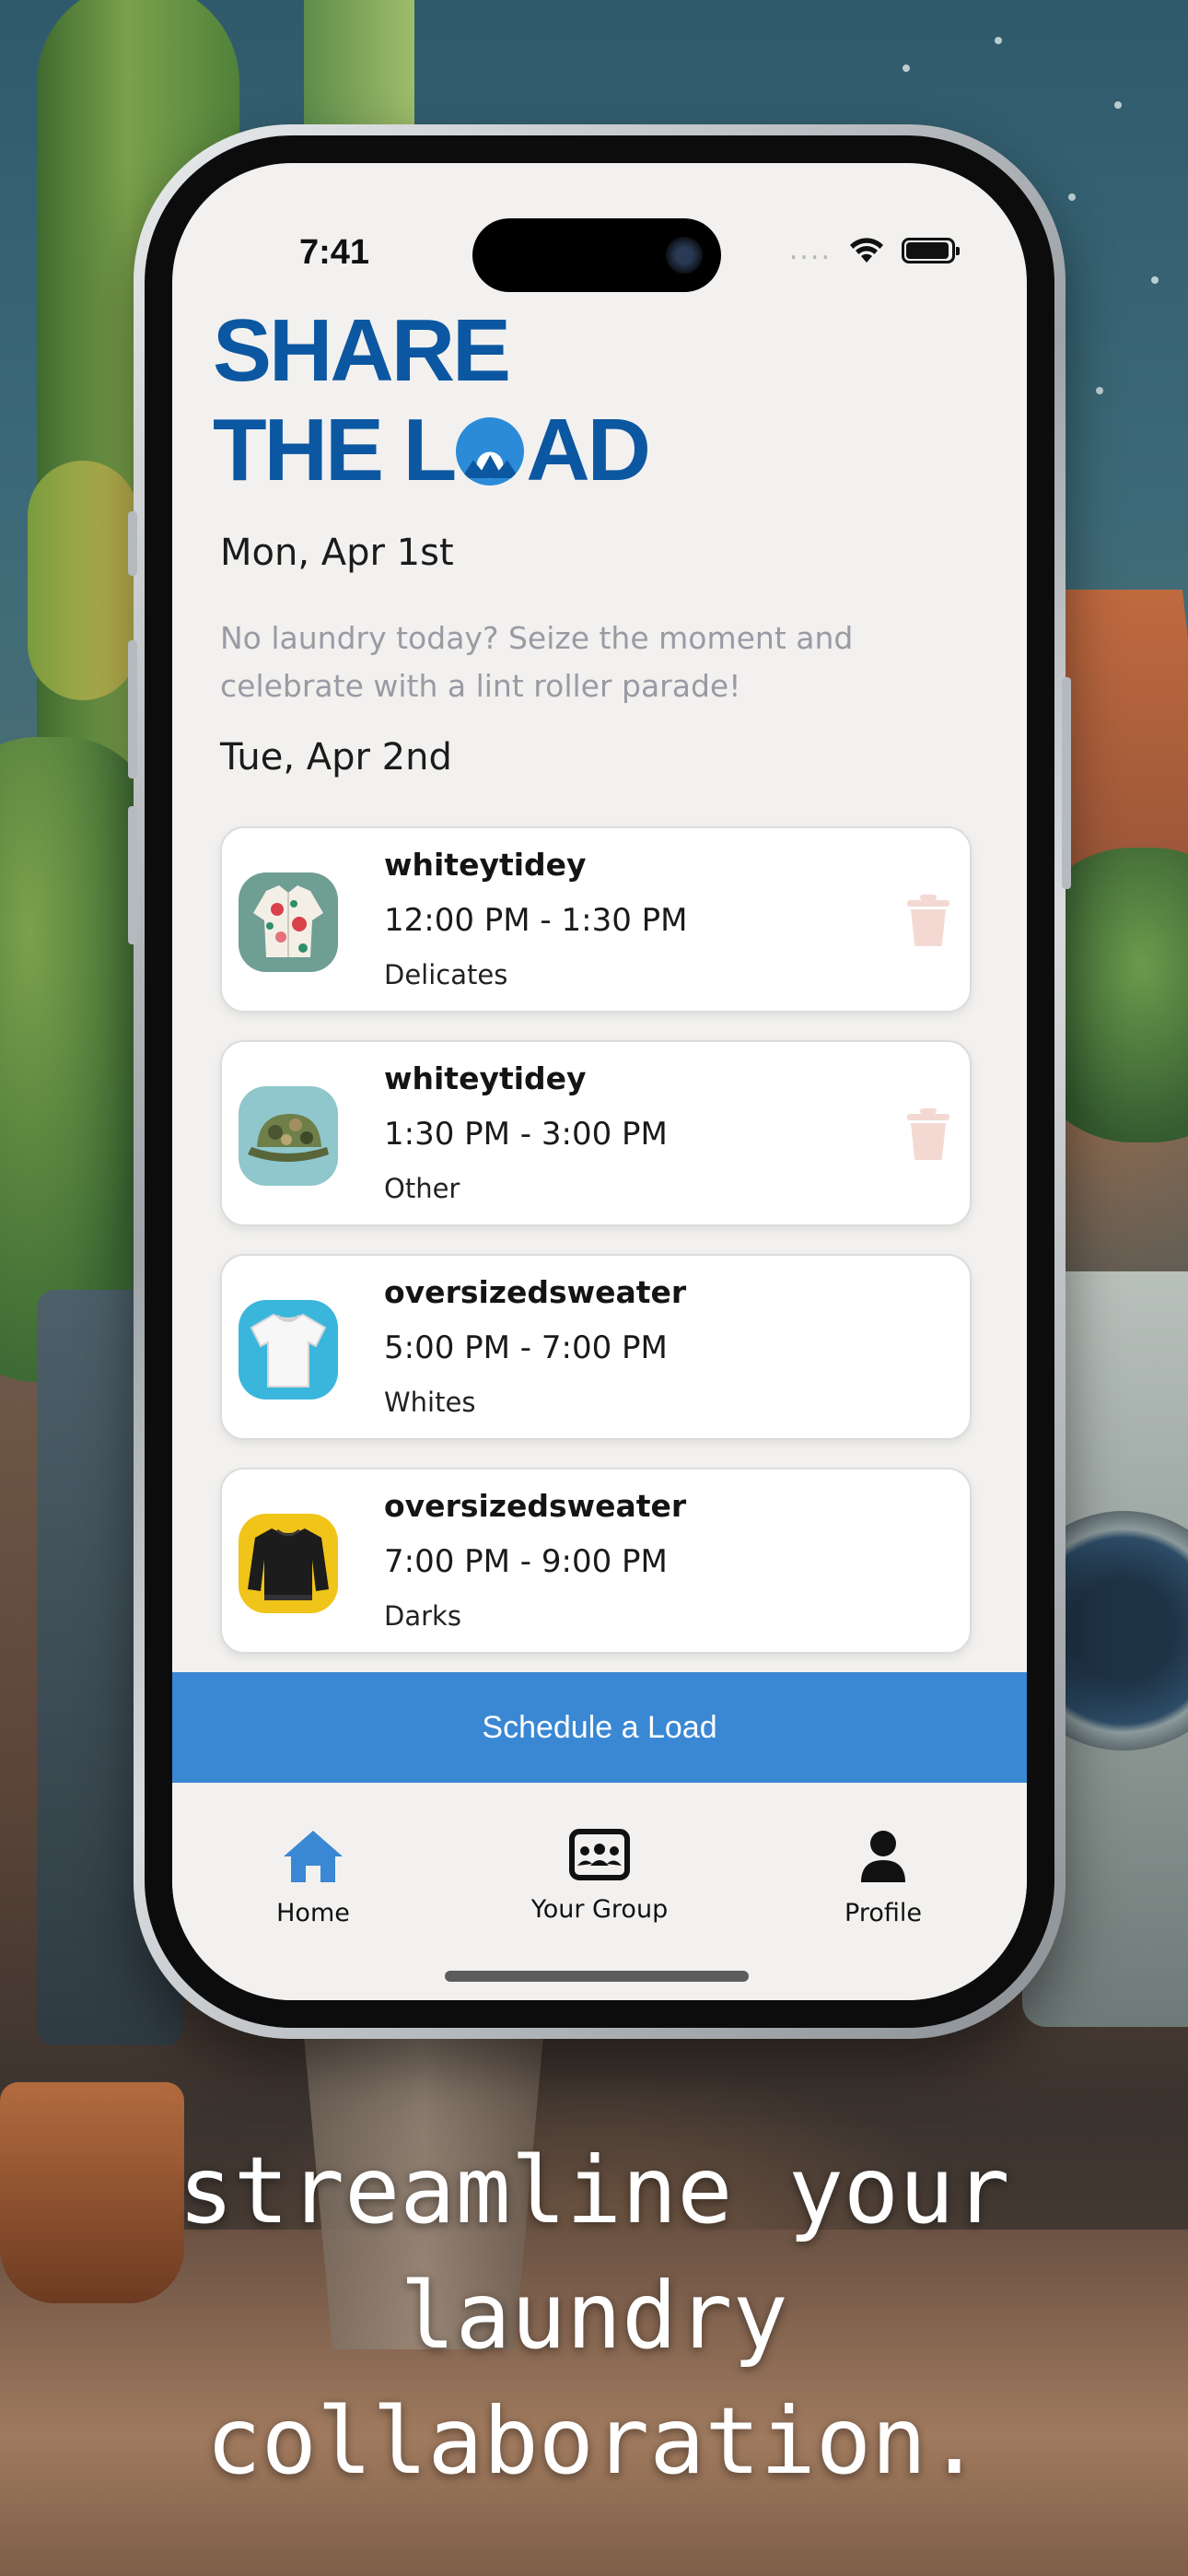  I want to click on load-card: whiteytidey 1:30 PM - 3:00 PM Other, so click(596, 1133).